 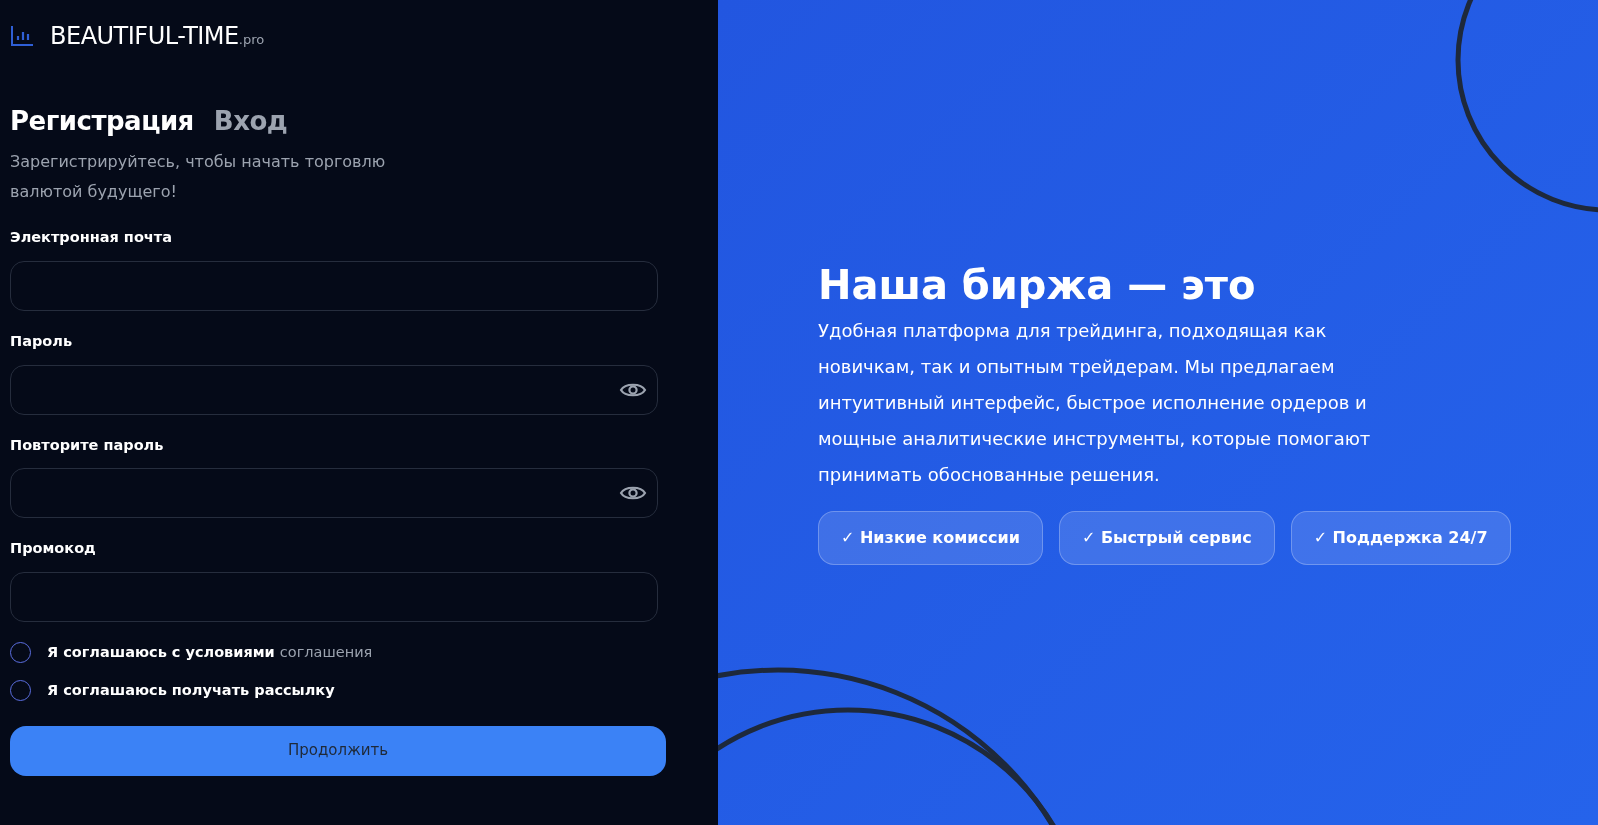 I want to click on agreement-link: соглашения, so click(x=326, y=652).